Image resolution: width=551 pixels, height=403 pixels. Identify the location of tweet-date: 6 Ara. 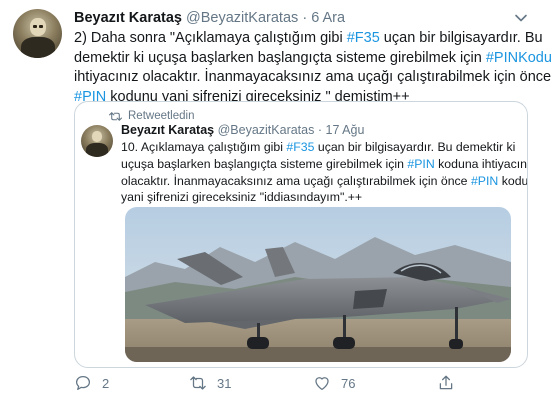
(328, 18).